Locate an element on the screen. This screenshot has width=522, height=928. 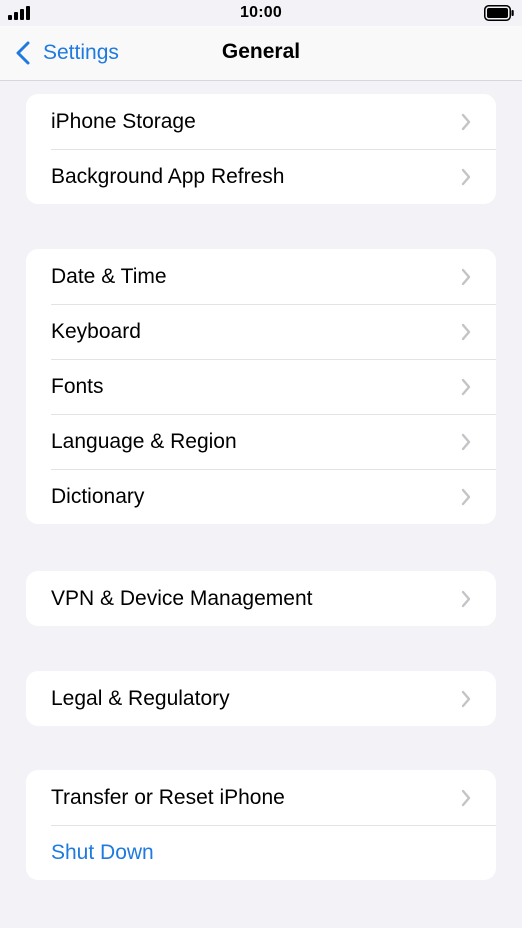
shut-down-label: Shut Down is located at coordinates (102, 852).